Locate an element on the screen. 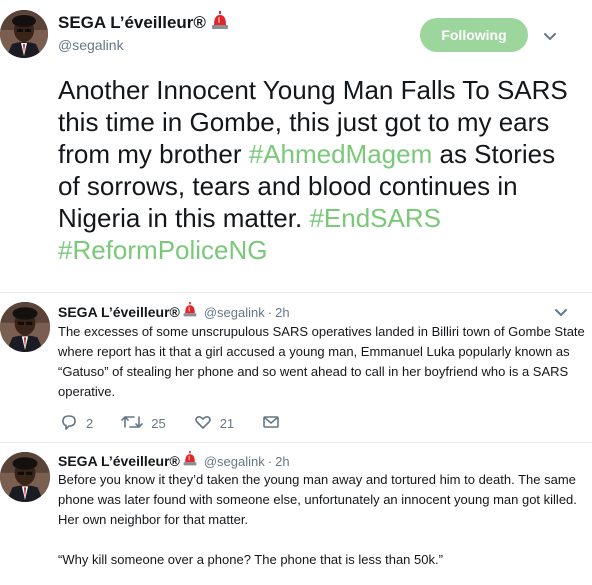 The height and width of the screenshot is (585, 592). author-row: SEGA L’éveilleur® is located at coordinates (144, 23).